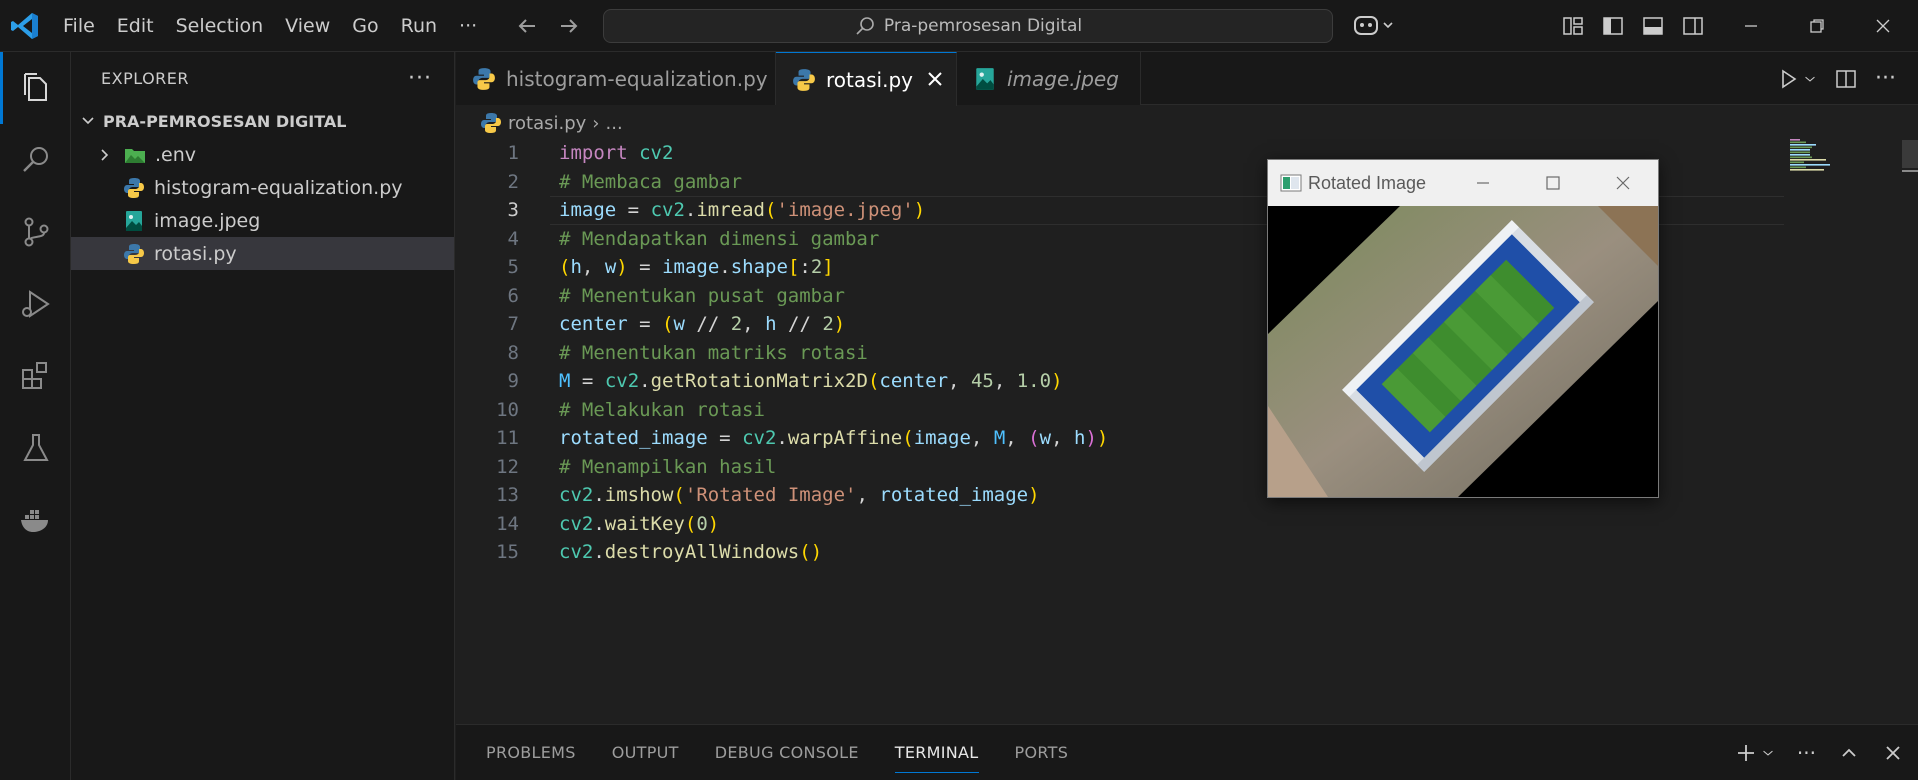 The height and width of the screenshot is (780, 1918). What do you see at coordinates (25, 26) in the screenshot?
I see `vscode-logo-icon` at bounding box center [25, 26].